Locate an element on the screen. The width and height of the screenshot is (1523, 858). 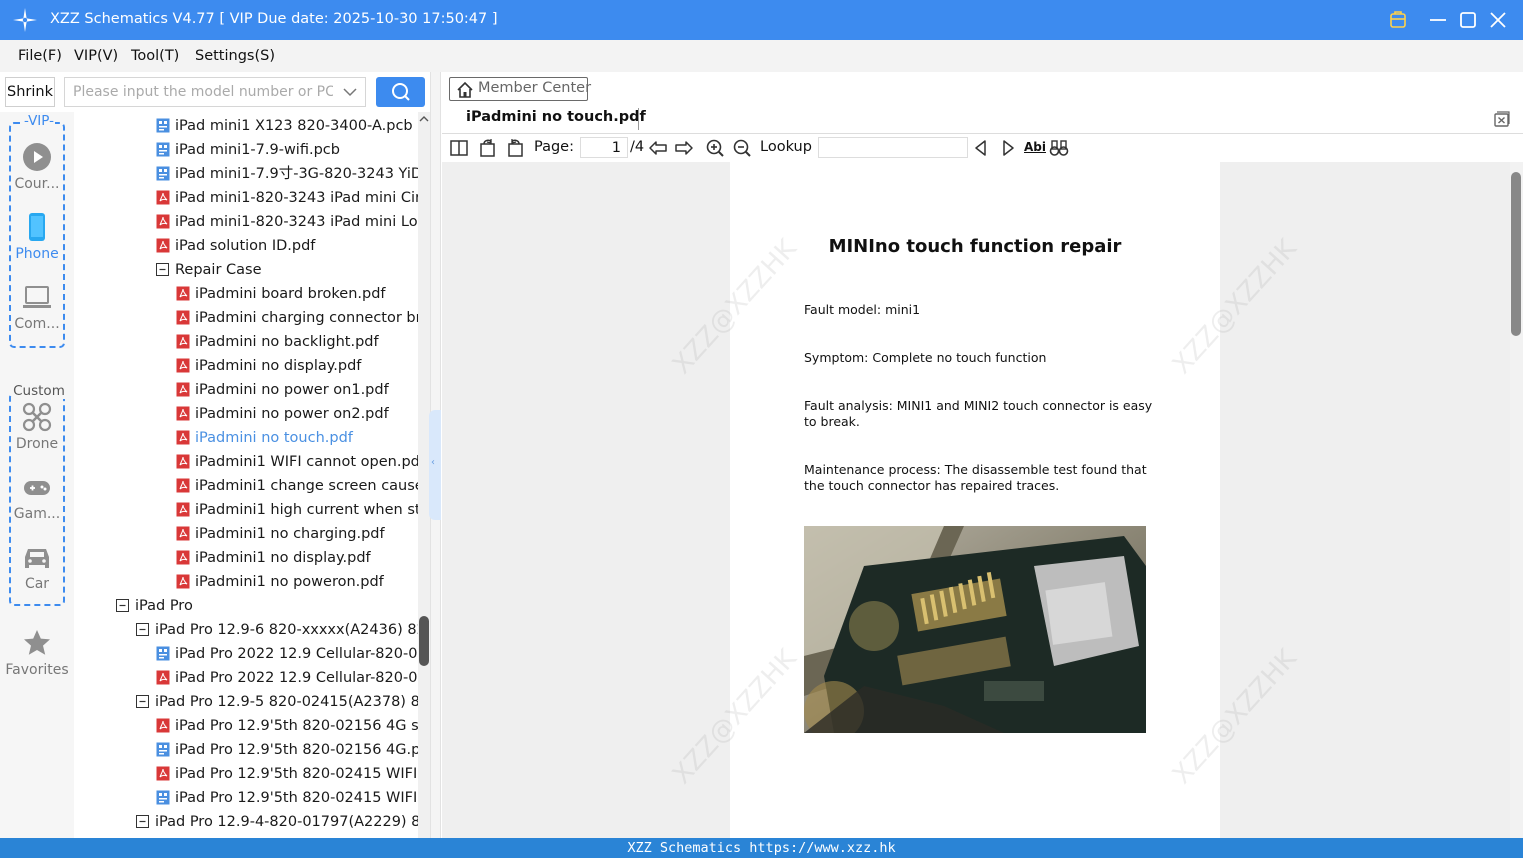
tree-folder: Repair Case is located at coordinates (209, 270).